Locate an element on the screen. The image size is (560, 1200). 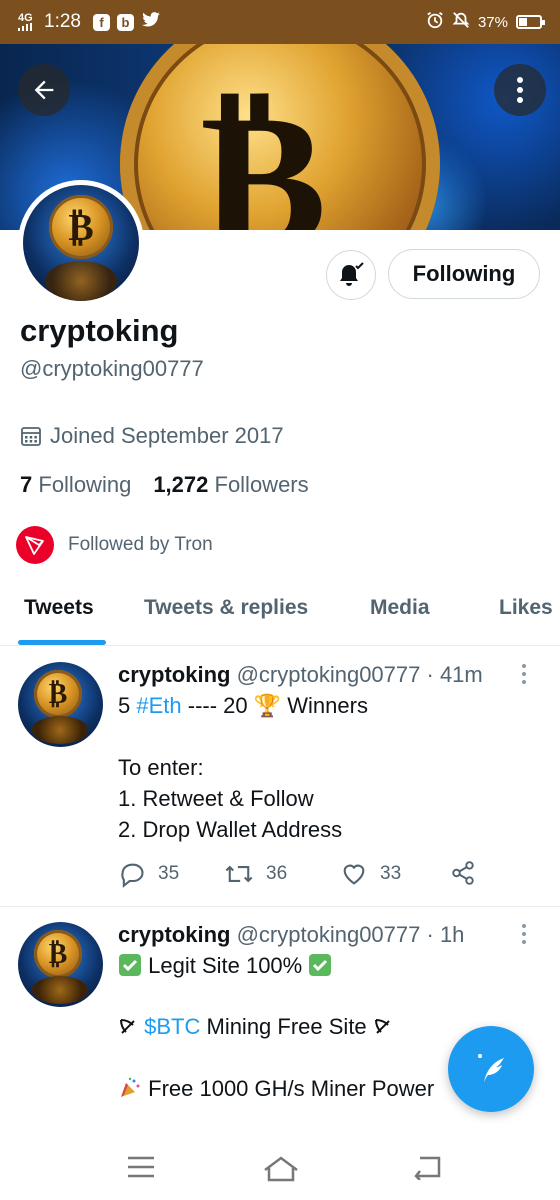
like-button: 33 is located at coordinates (370, 874).